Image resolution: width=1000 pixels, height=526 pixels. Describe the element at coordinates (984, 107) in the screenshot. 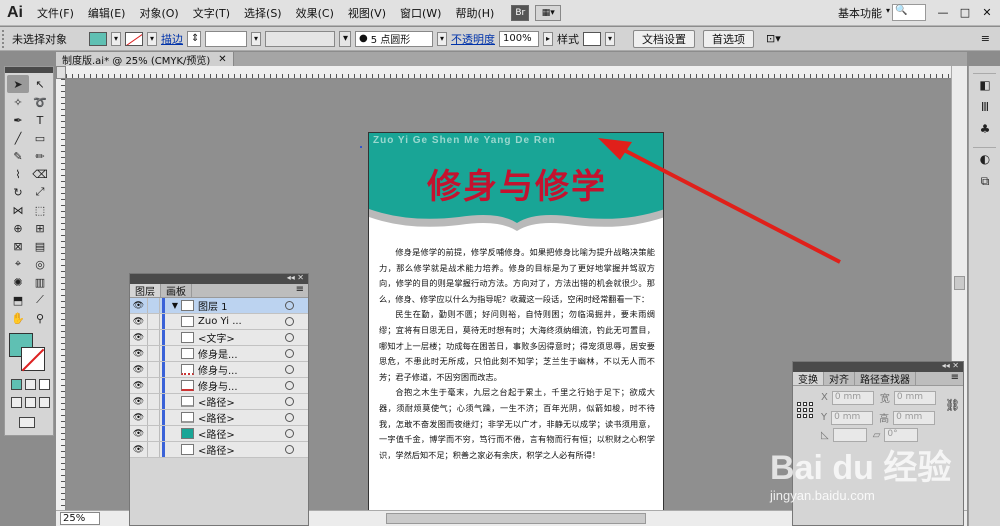

I see `brushes-icon: Ⅲ` at that location.